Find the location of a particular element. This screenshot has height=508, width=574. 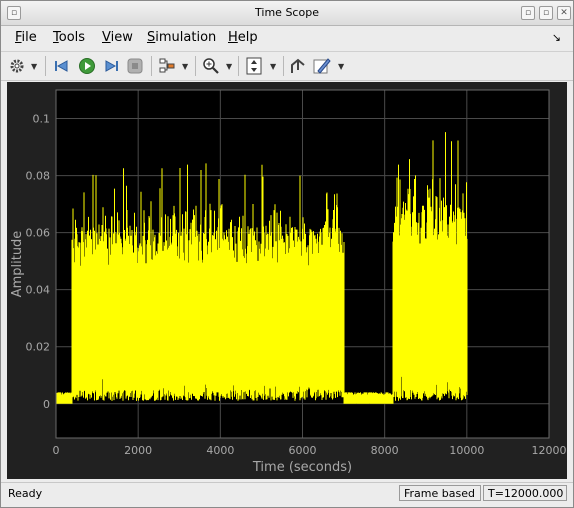

x-tick-label: 12000 is located at coordinates (549, 450).